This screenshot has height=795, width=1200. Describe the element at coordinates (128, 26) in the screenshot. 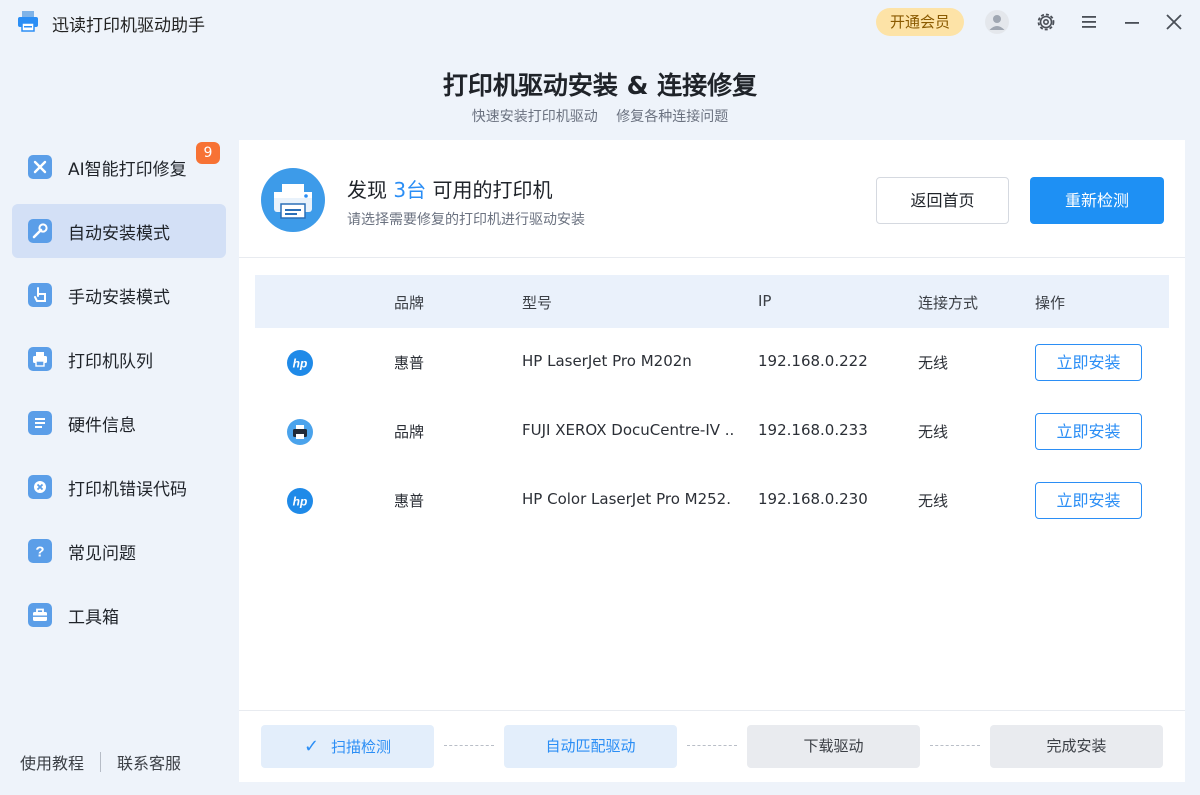

I see `app-title: 迅读打印机驱动助手` at that location.